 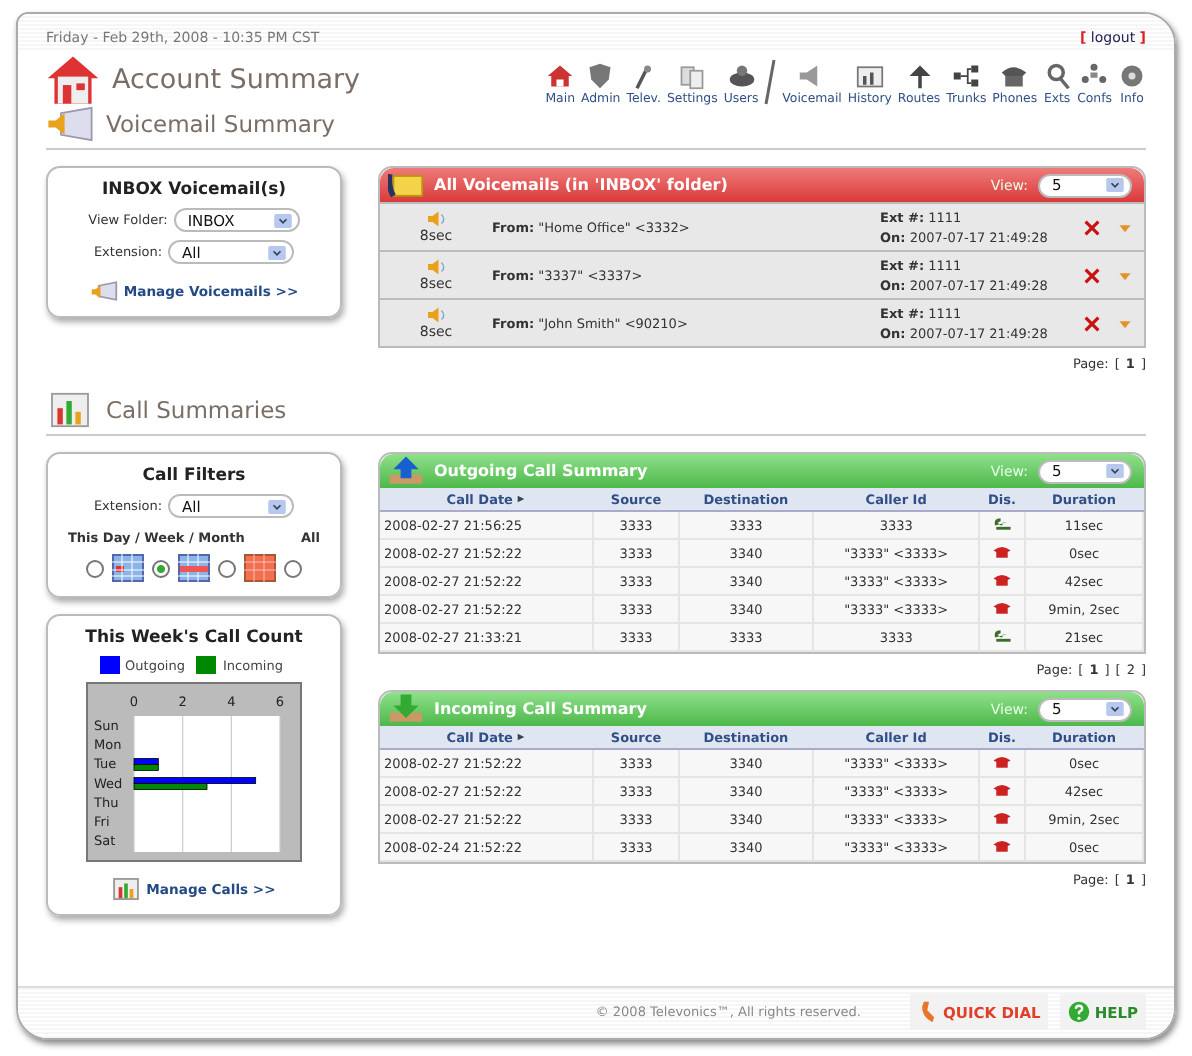 What do you see at coordinates (196, 410) in the screenshot?
I see `section-title: Call Summaries` at bounding box center [196, 410].